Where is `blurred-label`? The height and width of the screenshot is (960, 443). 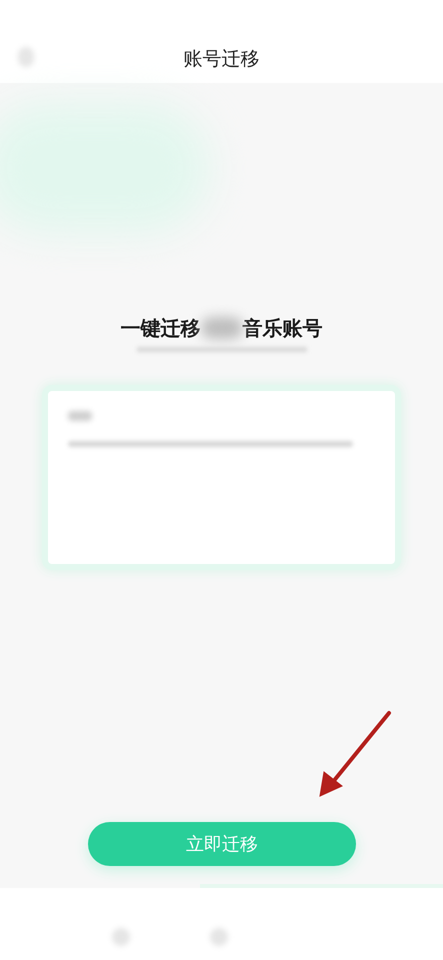 blurred-label is located at coordinates (80, 416).